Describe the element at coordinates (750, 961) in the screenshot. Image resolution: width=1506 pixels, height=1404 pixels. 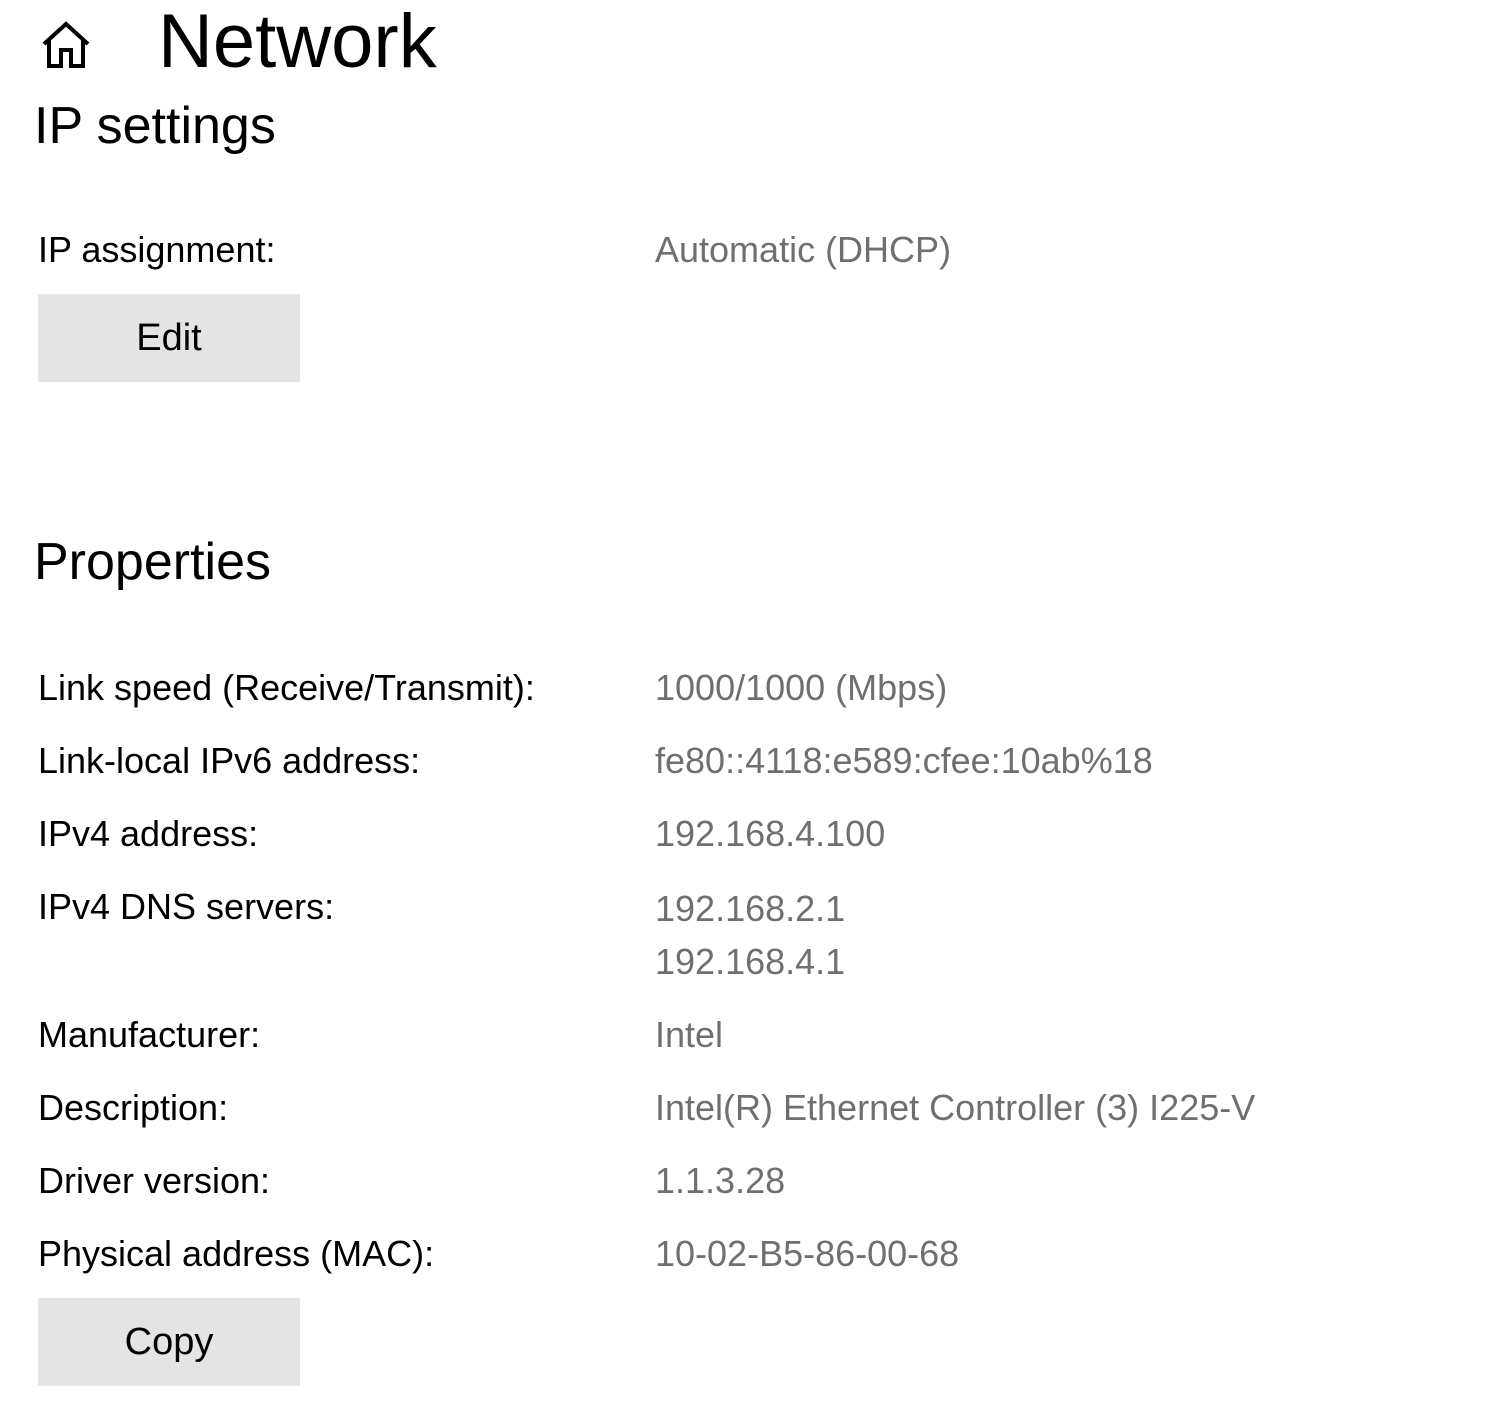
I see `ipv4-dns-value-2: 192.168.4.1` at that location.